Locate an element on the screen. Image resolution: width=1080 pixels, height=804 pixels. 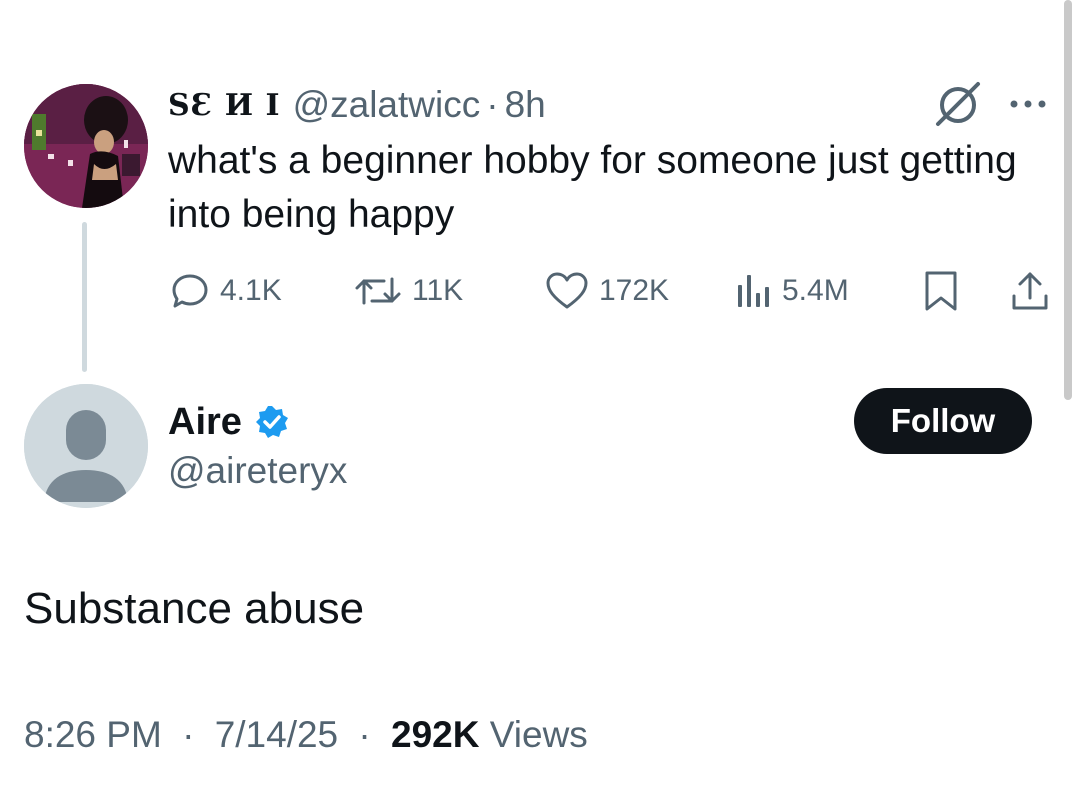
parent-tweet-header: SƐ И I @zalatwicc · 8h is located at coordinates (357, 105).